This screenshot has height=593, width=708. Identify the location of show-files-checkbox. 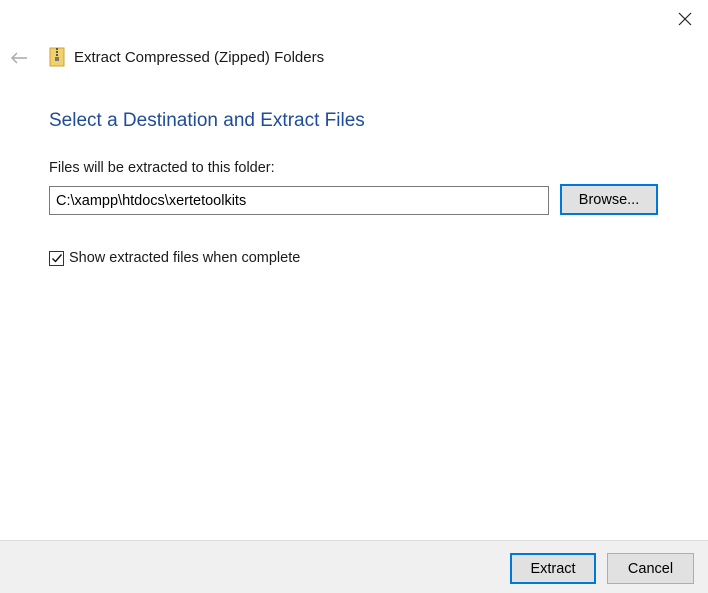
(56, 258).